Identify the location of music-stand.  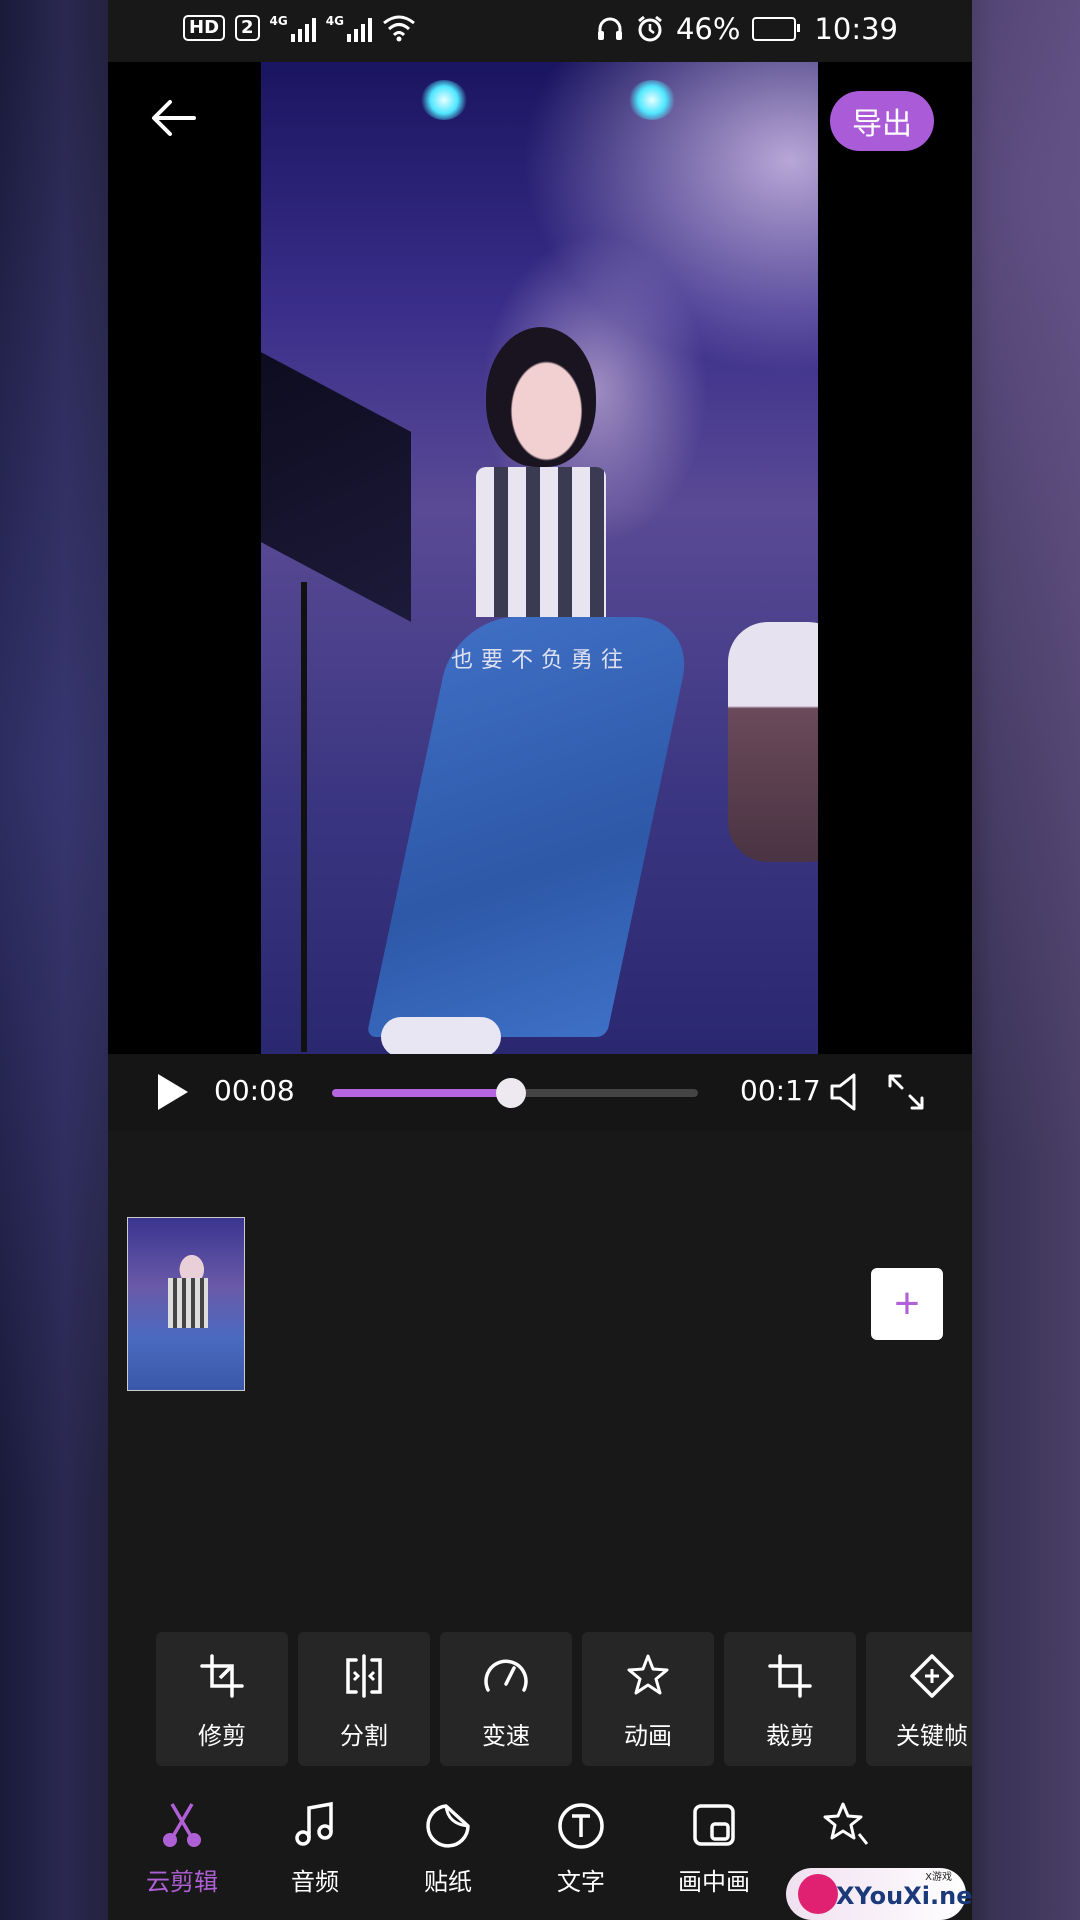
(336, 487).